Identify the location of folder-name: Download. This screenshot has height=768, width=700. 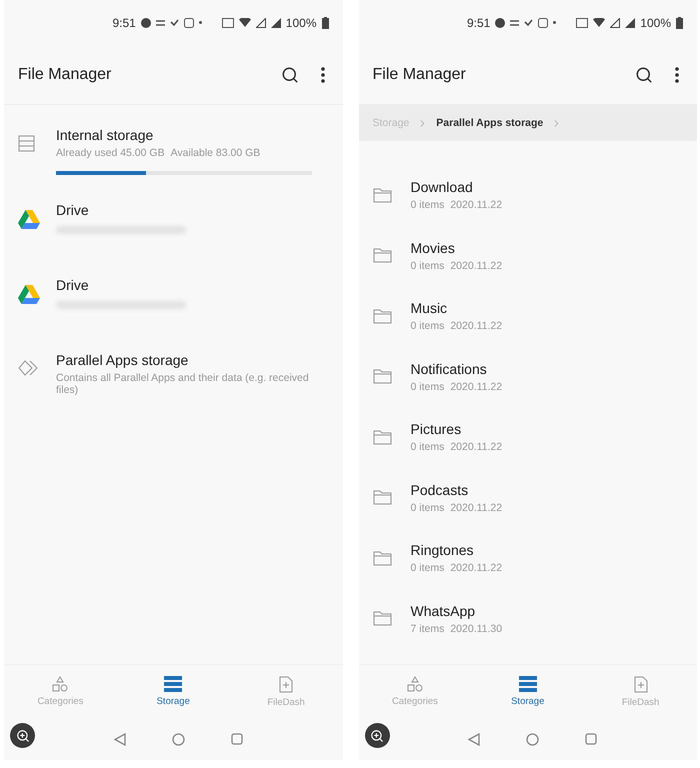
(442, 187).